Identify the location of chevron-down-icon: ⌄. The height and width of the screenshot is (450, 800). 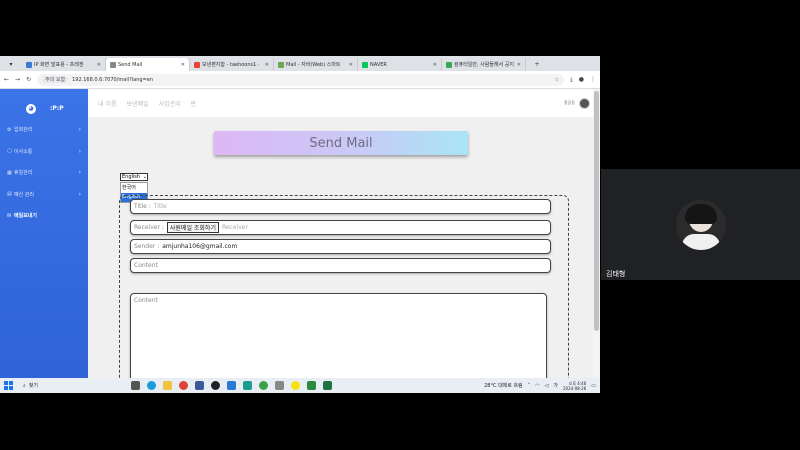
(144, 177).